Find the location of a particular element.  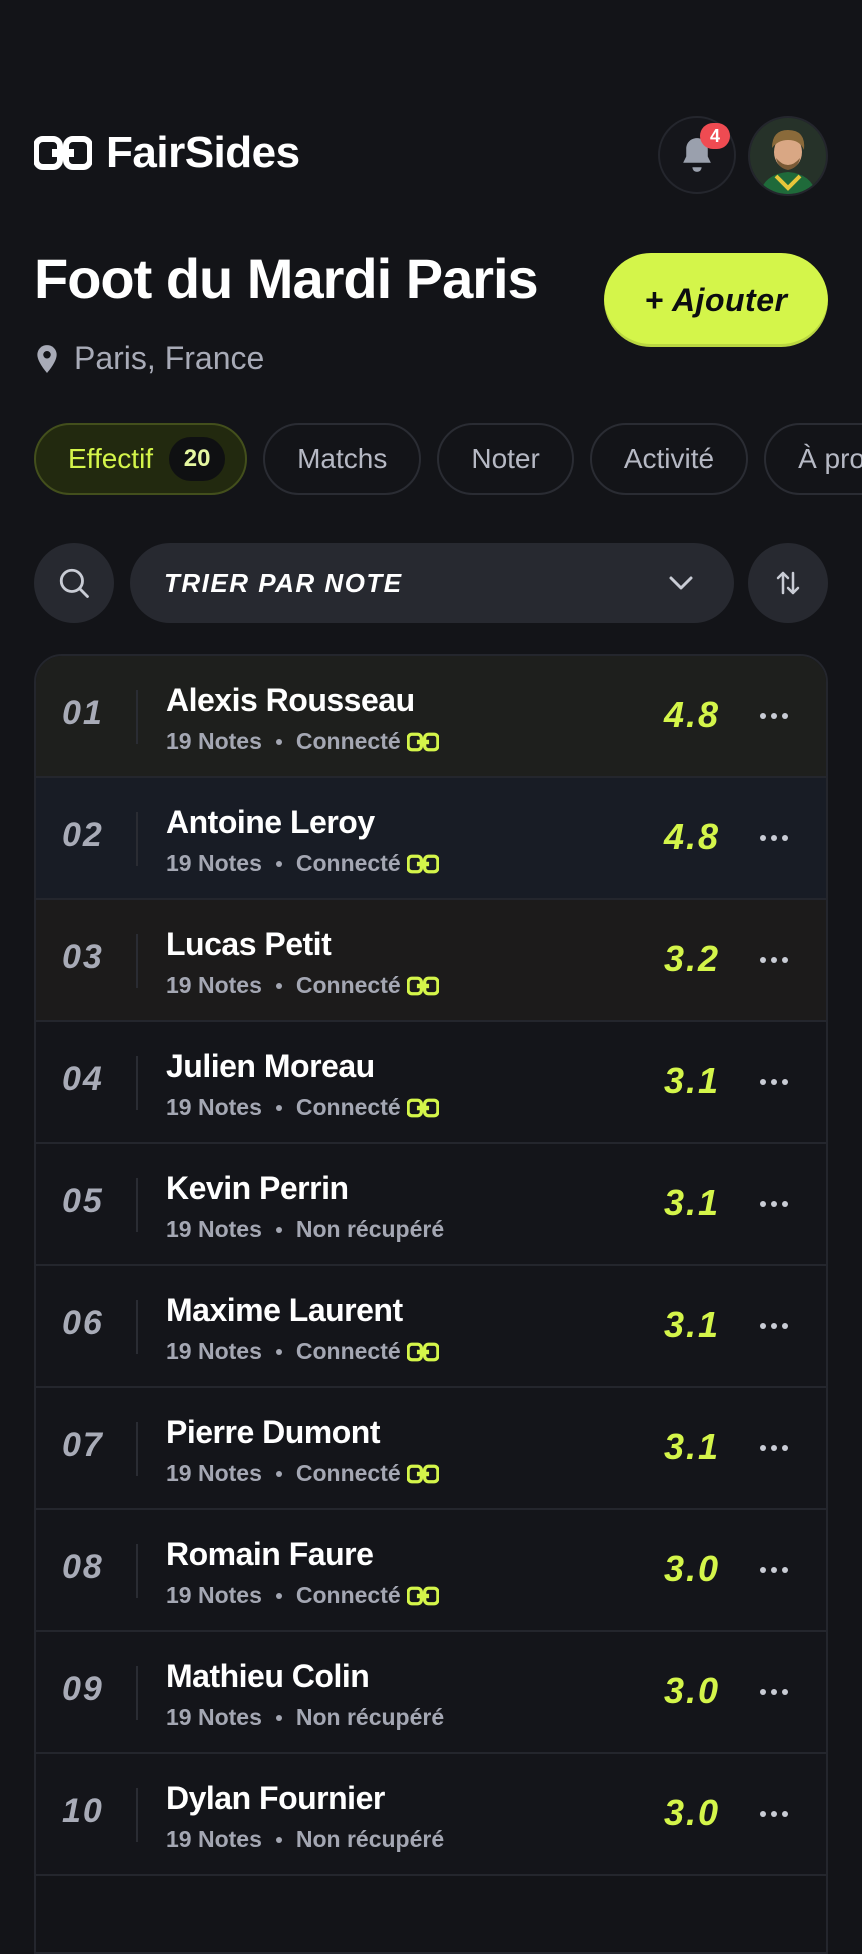

player-rank: 02 is located at coordinates (83, 835).